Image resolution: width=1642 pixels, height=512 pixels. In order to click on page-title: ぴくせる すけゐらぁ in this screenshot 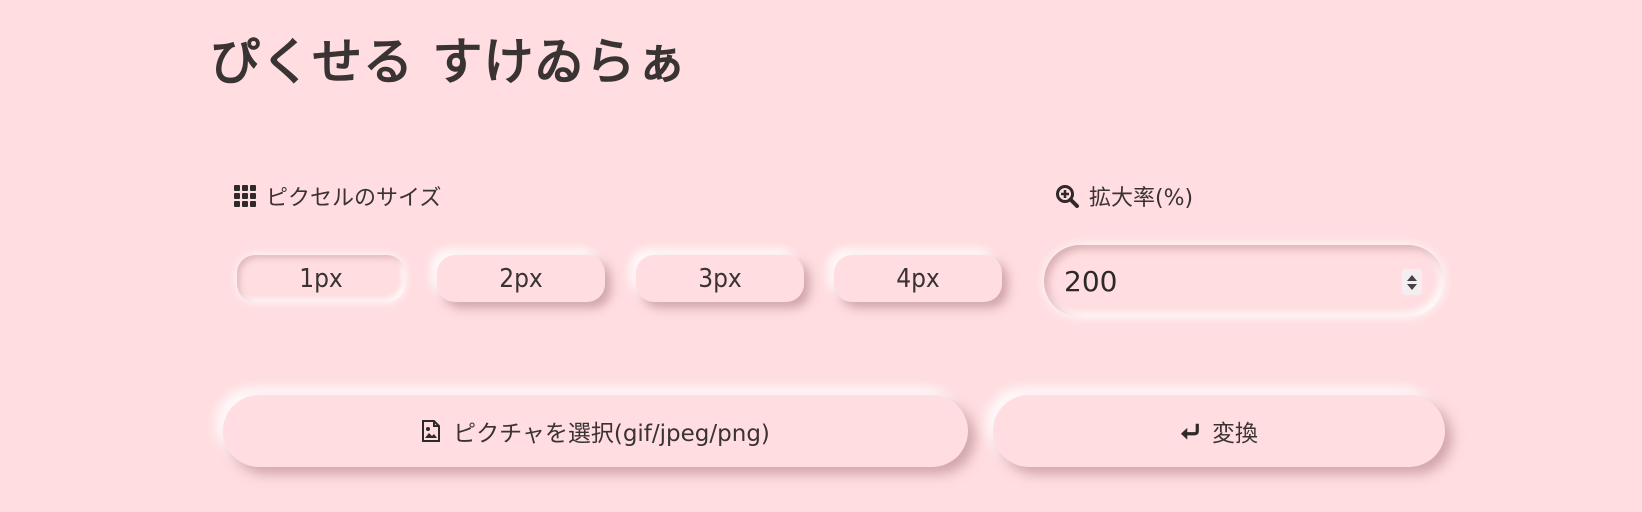, I will do `click(449, 62)`.